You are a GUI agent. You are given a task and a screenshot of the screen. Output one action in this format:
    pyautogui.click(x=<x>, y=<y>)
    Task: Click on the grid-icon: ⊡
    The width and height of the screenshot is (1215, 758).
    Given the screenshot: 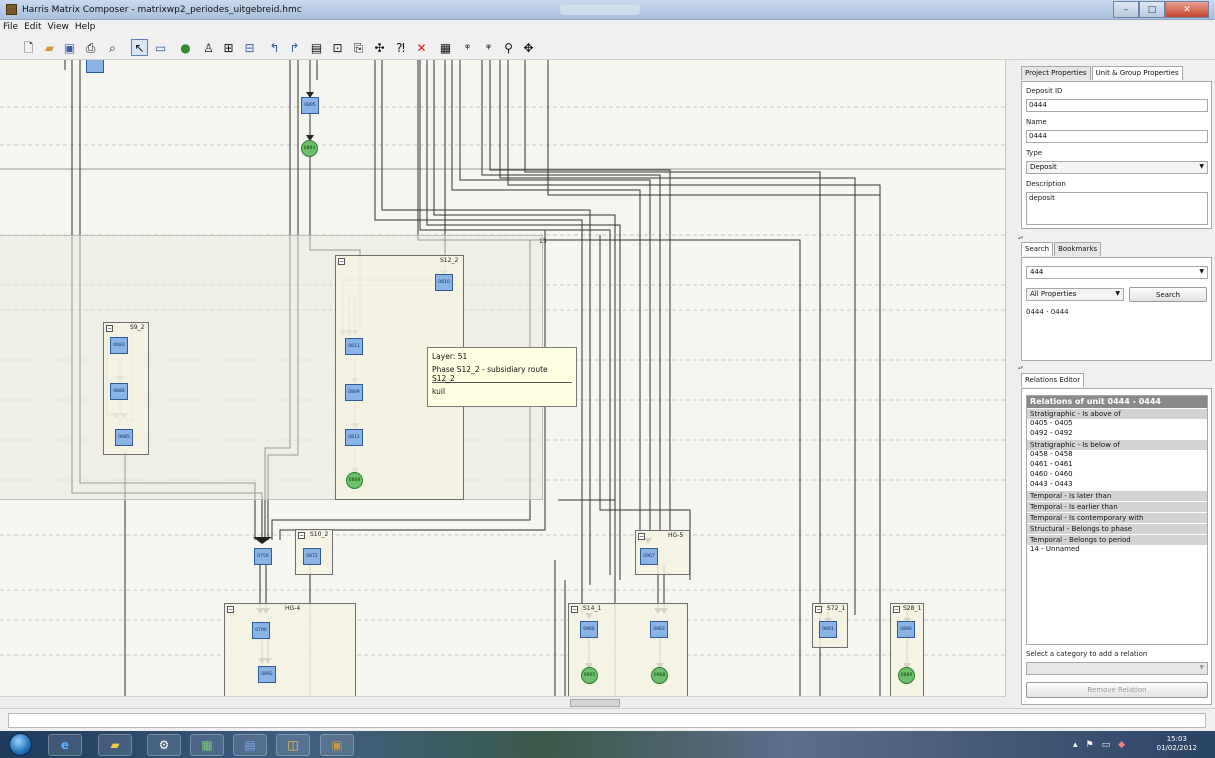 What is the action you would take?
    pyautogui.click(x=337, y=47)
    